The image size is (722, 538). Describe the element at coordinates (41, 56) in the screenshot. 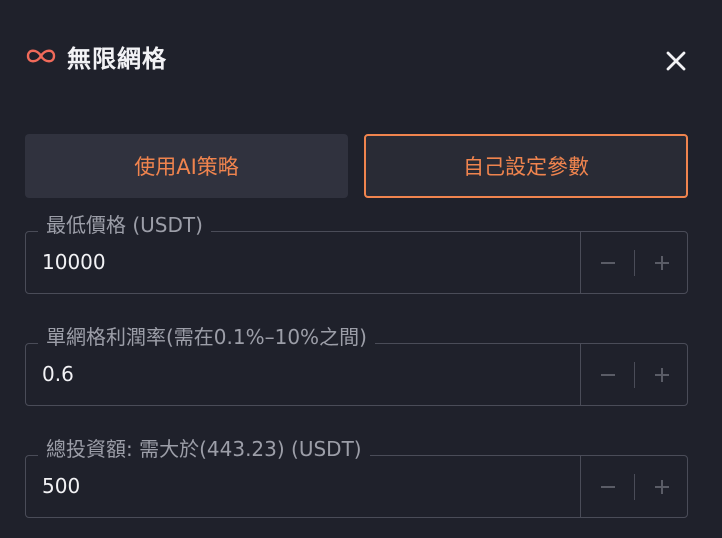

I see `infinity-icon` at that location.